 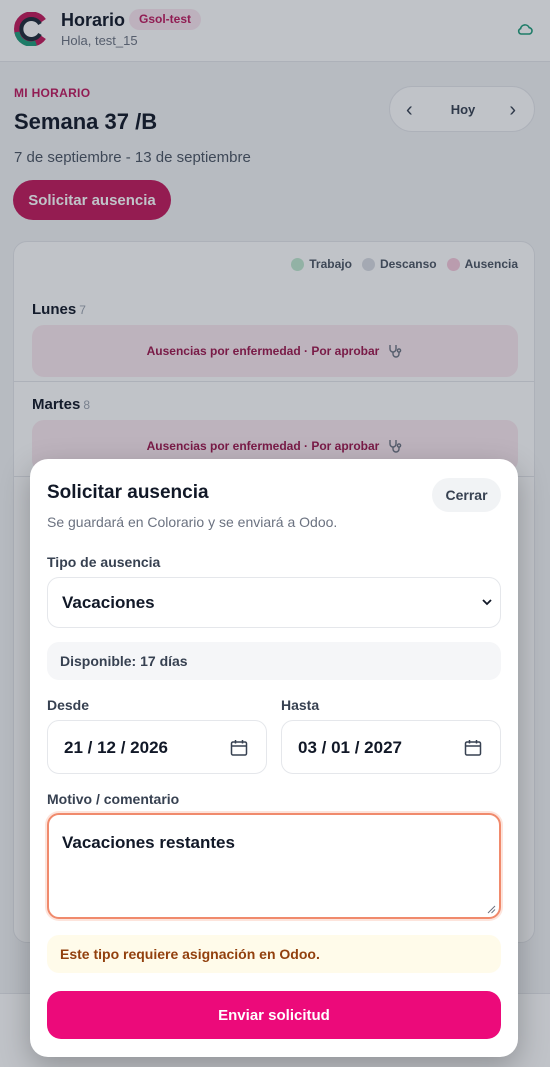 What do you see at coordinates (487, 602) in the screenshot?
I see `chevron-down-icon` at bounding box center [487, 602].